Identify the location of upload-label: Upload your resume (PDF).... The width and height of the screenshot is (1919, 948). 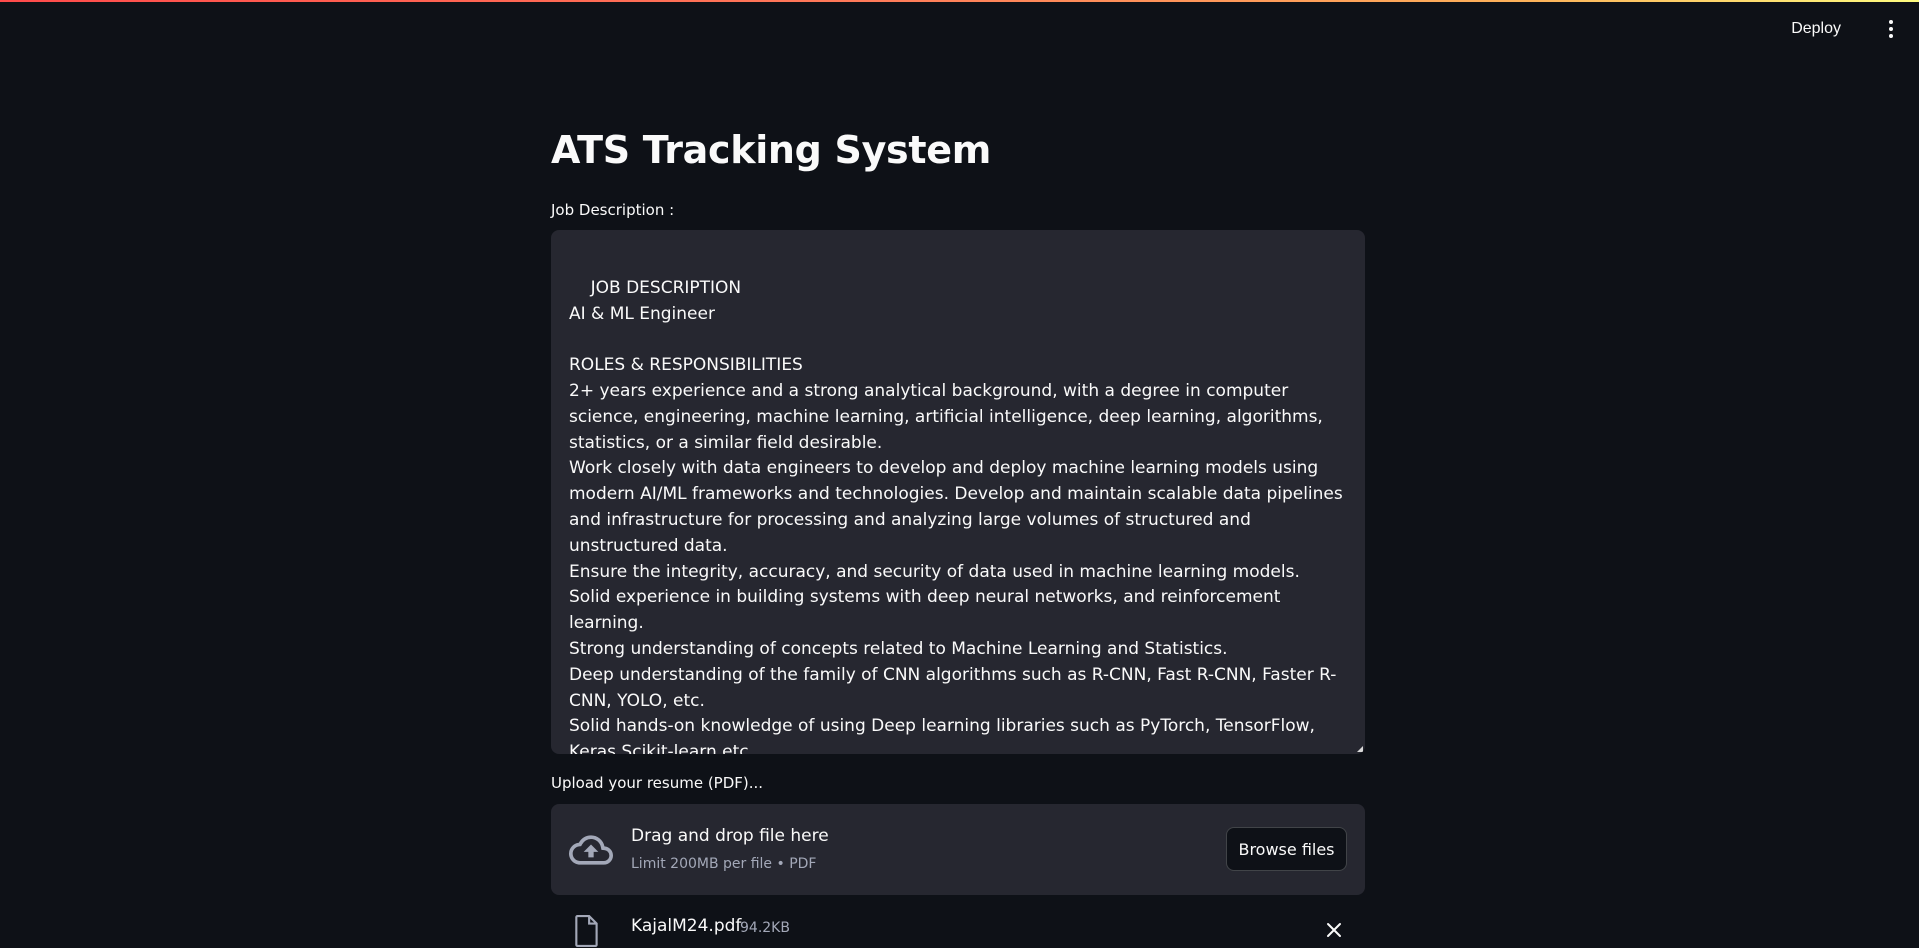
(657, 783).